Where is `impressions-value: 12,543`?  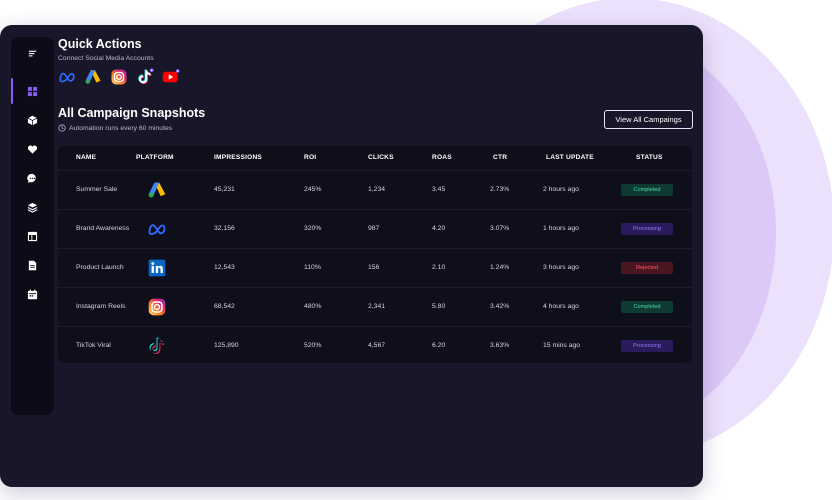
impressions-value: 12,543 is located at coordinates (224, 267).